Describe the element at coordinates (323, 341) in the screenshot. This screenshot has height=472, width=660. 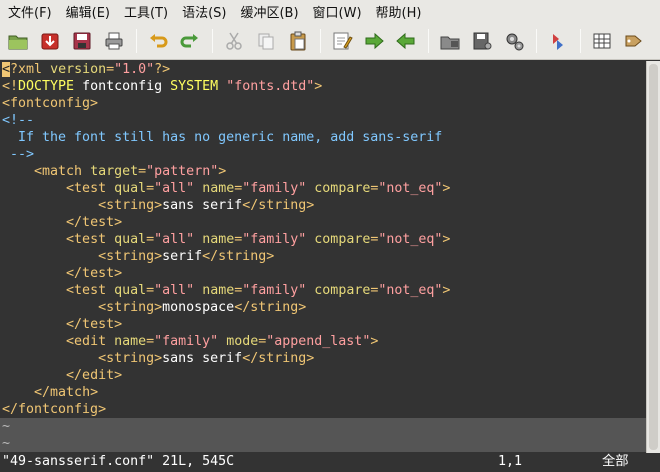
I see `editor-line: <edit name="family" mode="append_last">` at that location.